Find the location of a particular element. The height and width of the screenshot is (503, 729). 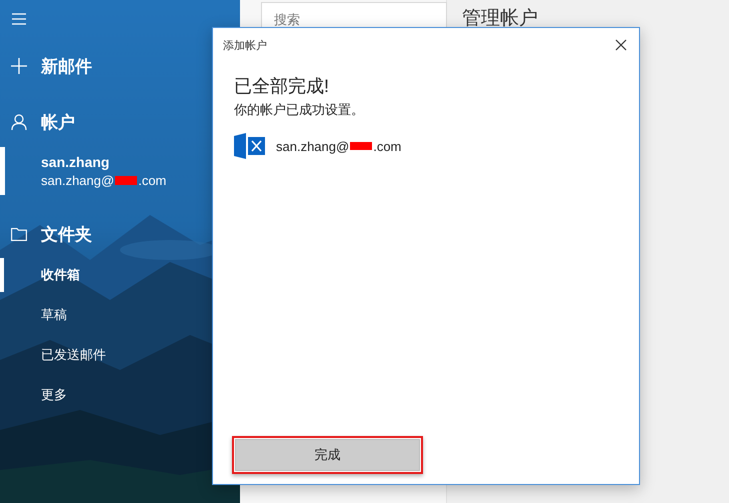

dialog-title: 添加帐户 is located at coordinates (245, 45).